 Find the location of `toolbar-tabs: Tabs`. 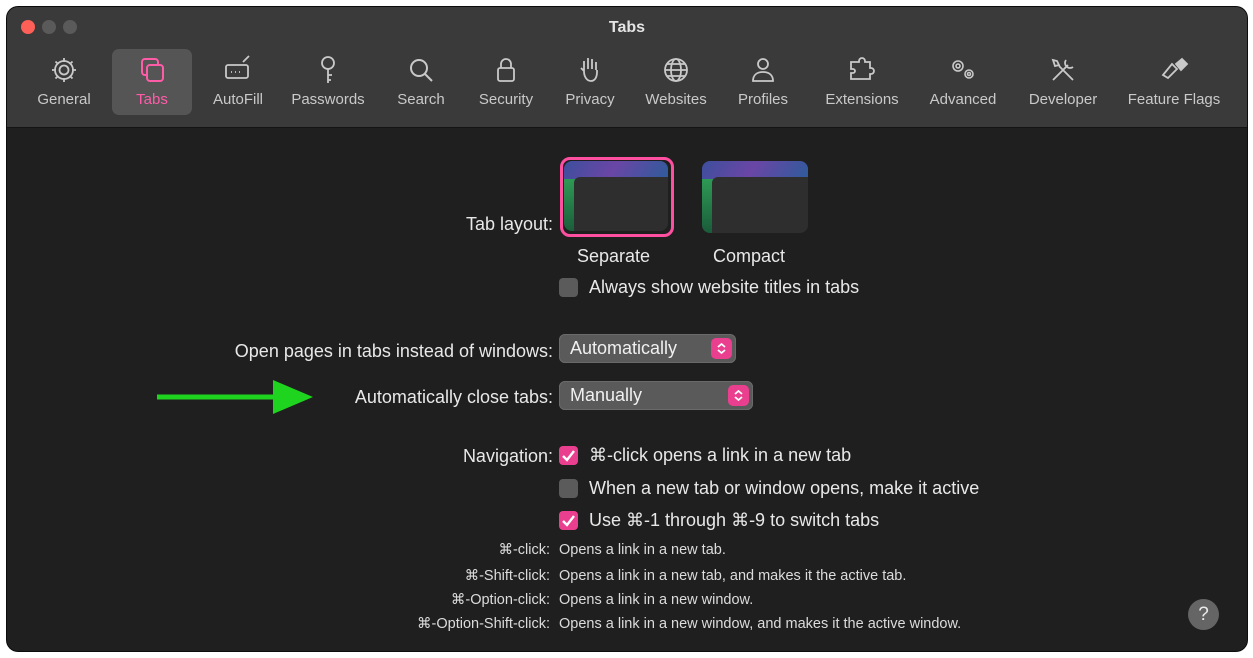

toolbar-tabs: Tabs is located at coordinates (152, 82).